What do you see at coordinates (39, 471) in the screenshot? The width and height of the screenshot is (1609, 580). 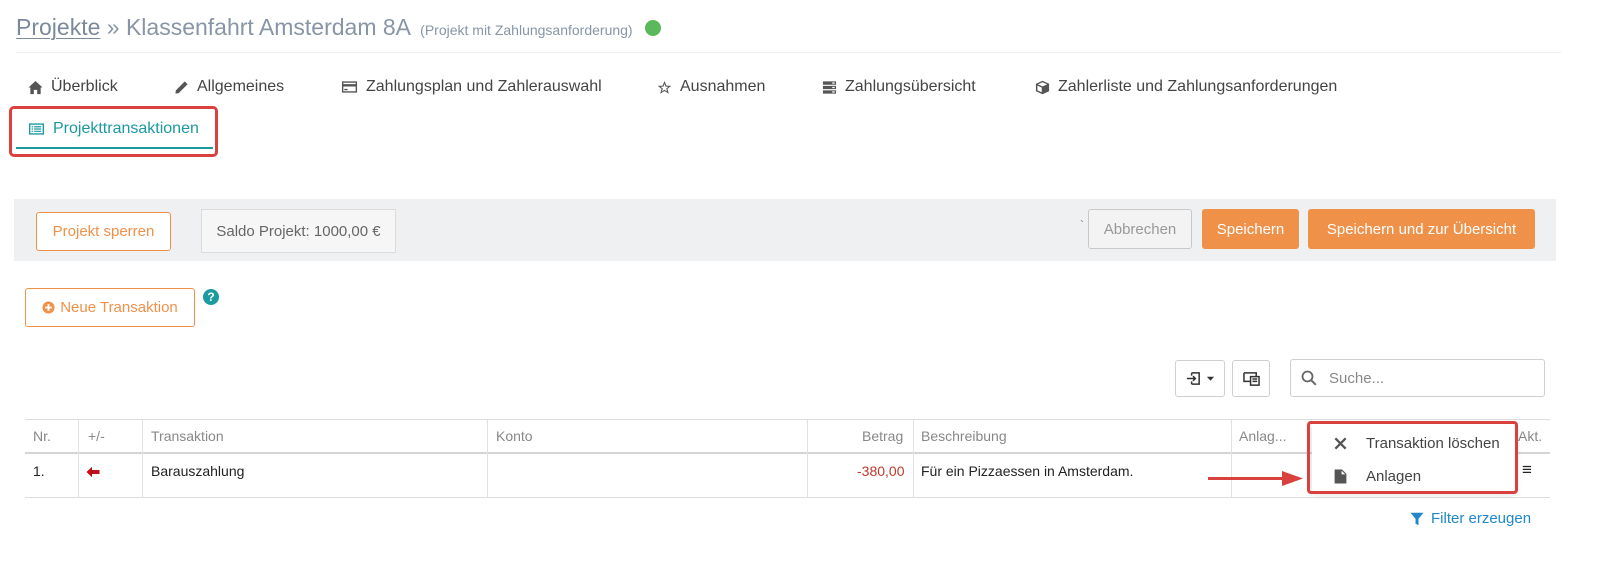 I see `row-nr: 1.` at bounding box center [39, 471].